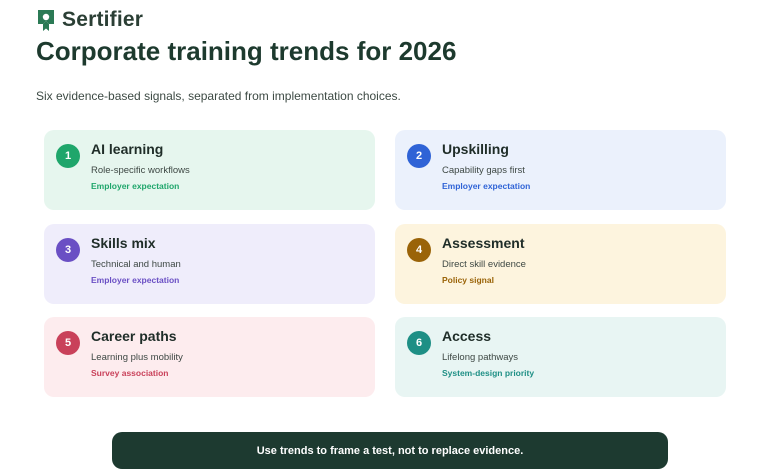 This screenshot has height=470, width=780. What do you see at coordinates (68, 156) in the screenshot?
I see `card-number-badge: 1` at bounding box center [68, 156].